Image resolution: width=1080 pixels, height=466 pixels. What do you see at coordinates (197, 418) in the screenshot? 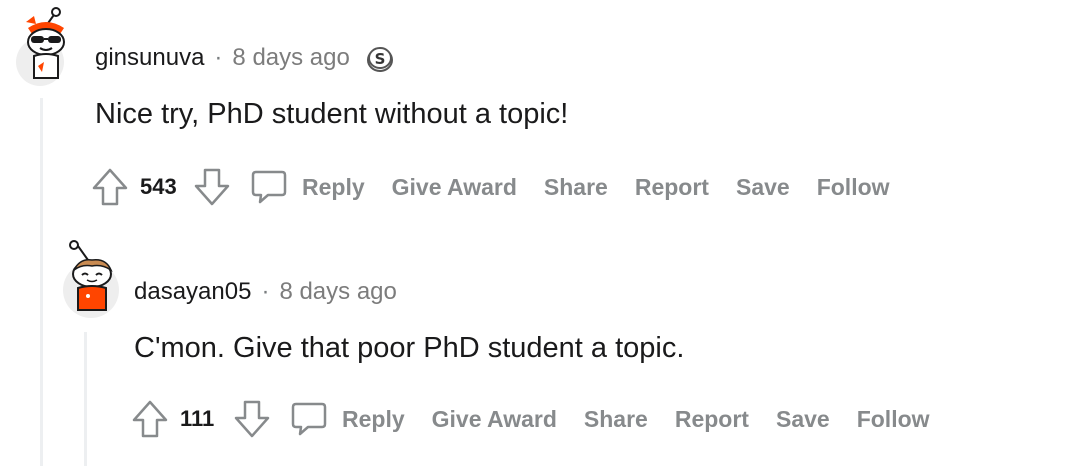
I see `vote-score: 111` at bounding box center [197, 418].